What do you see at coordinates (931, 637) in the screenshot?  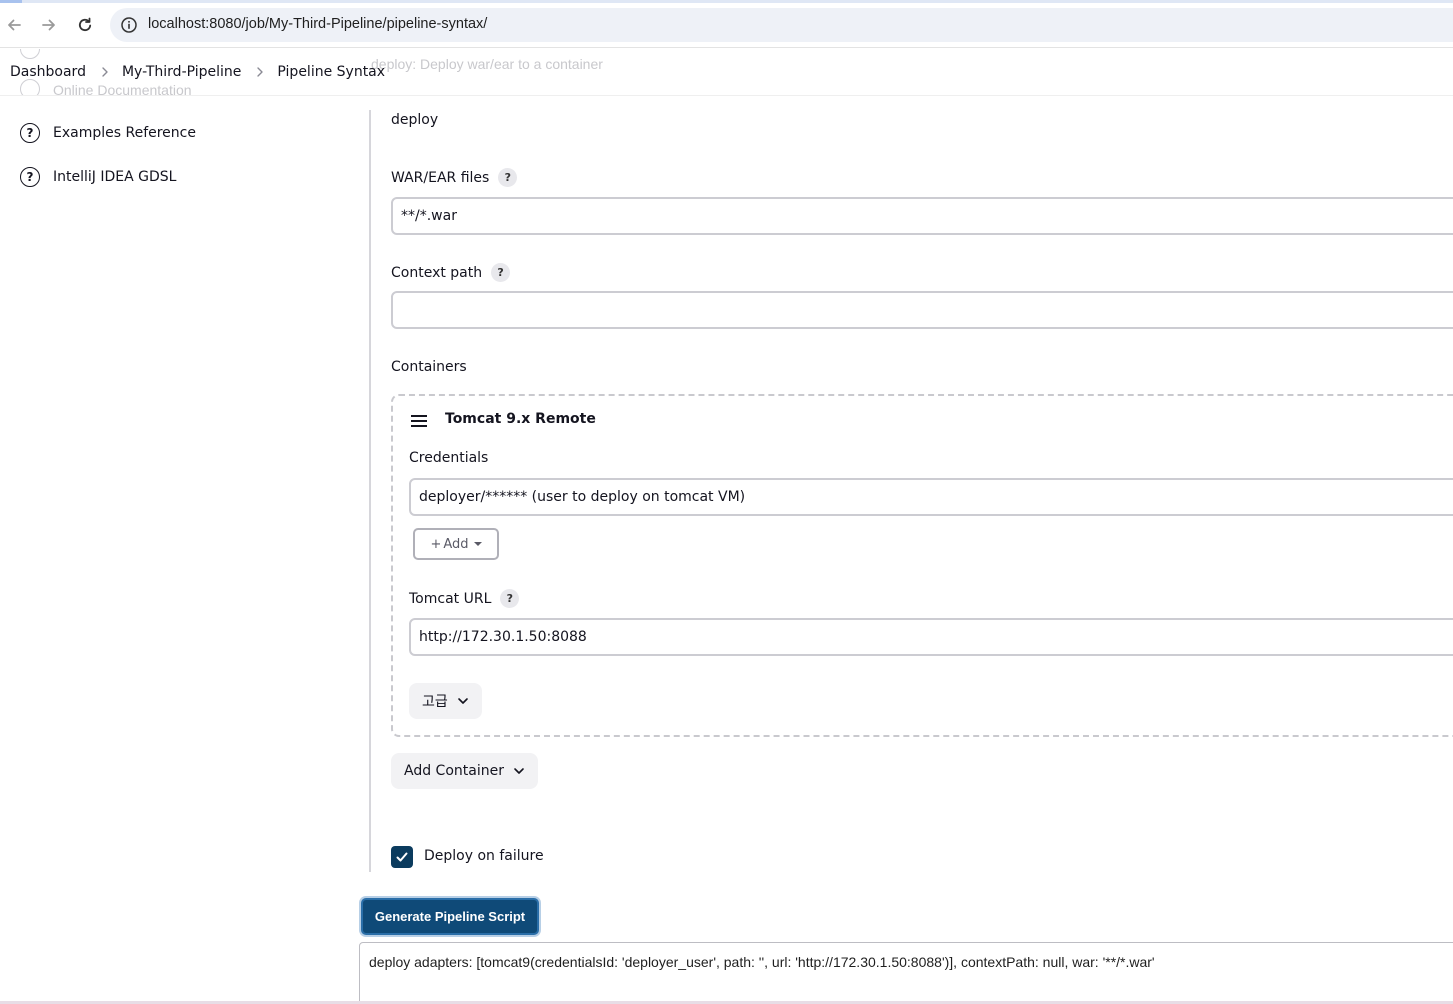 I see `tomcat-url-input: http://172.30.1.50:8088` at bounding box center [931, 637].